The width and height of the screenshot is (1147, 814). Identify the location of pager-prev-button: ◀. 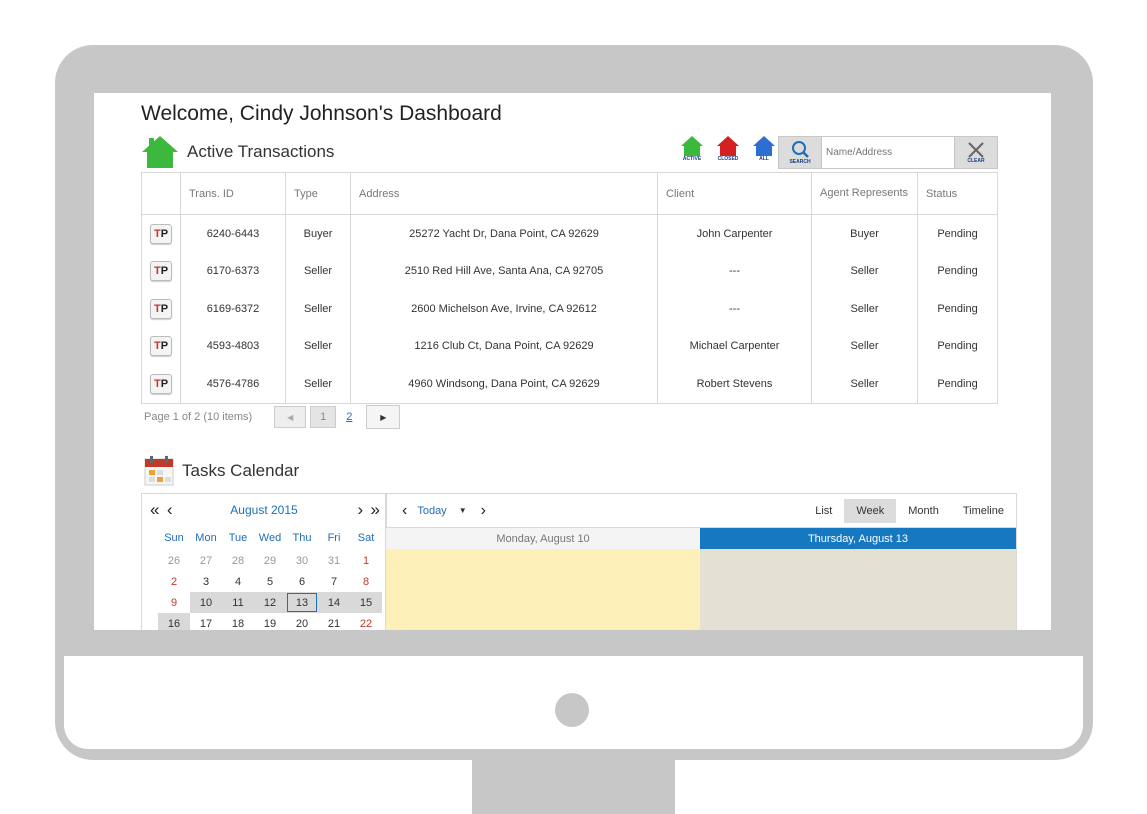
(290, 417).